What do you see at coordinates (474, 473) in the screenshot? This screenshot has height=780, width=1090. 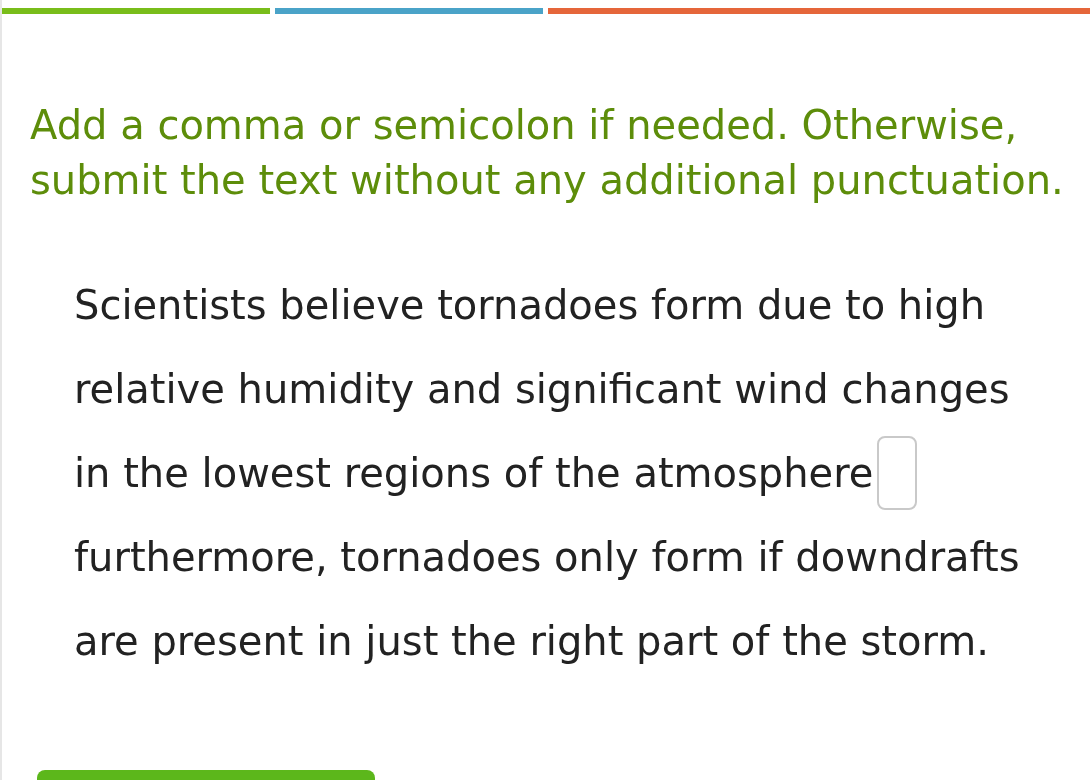 I see `passage-text: in the lowest regions of the atmosphere` at bounding box center [474, 473].